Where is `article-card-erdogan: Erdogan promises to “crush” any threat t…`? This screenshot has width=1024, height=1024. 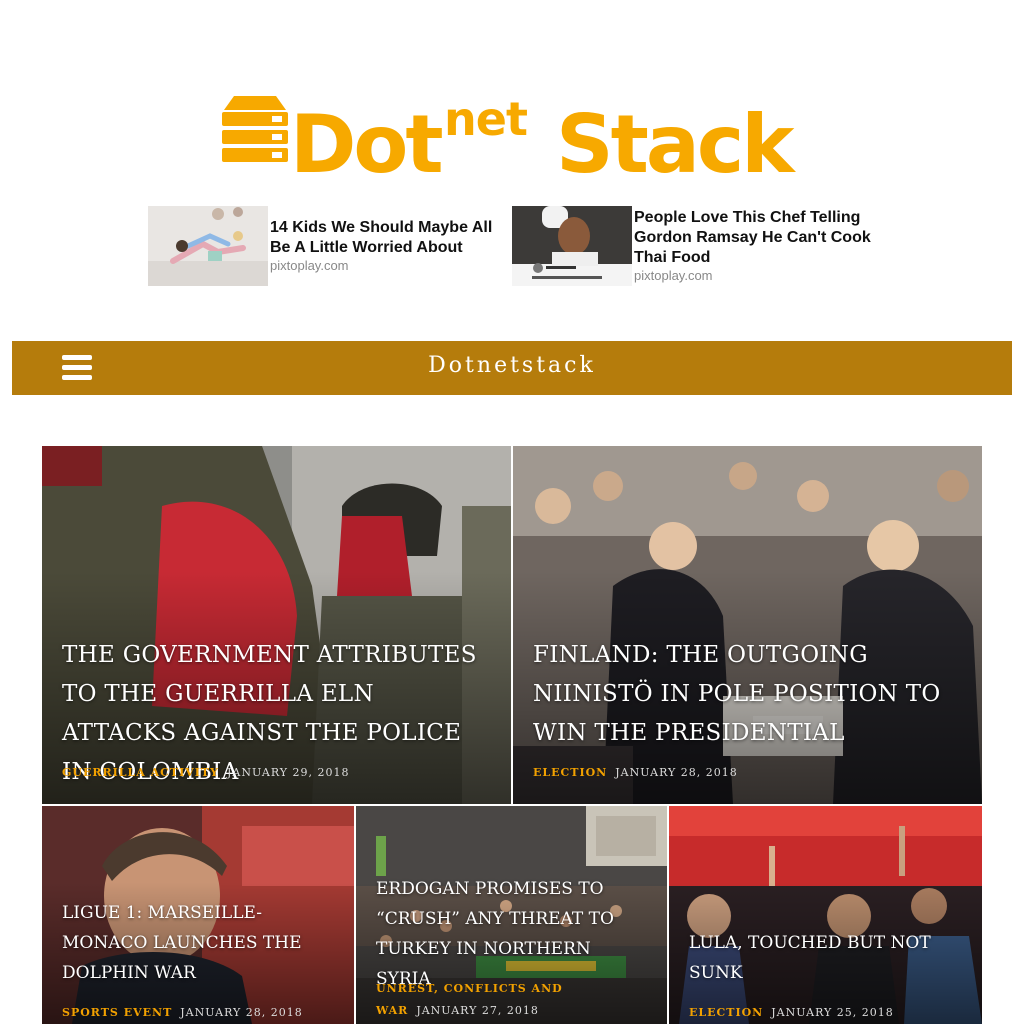
article-card-erdogan: Erdogan promises to “crush” any threat t… is located at coordinates (511, 915).